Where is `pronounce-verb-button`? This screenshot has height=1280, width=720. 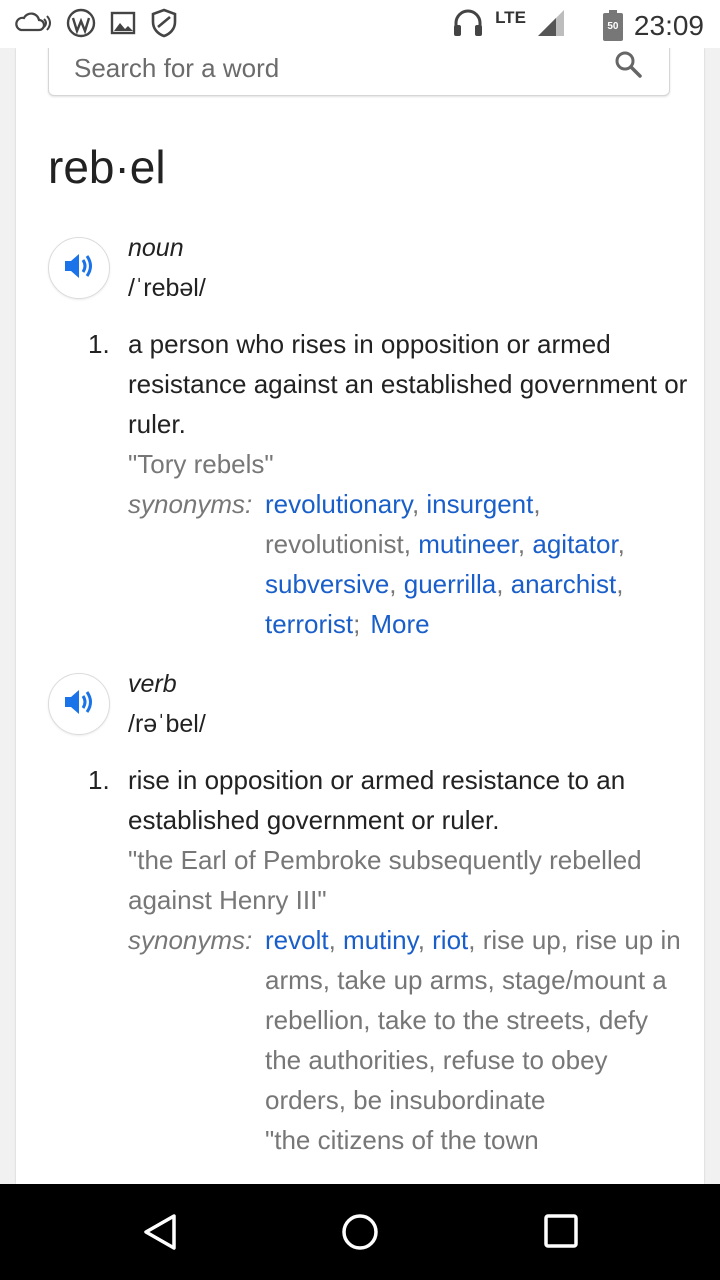
pronounce-verb-button is located at coordinates (79, 704).